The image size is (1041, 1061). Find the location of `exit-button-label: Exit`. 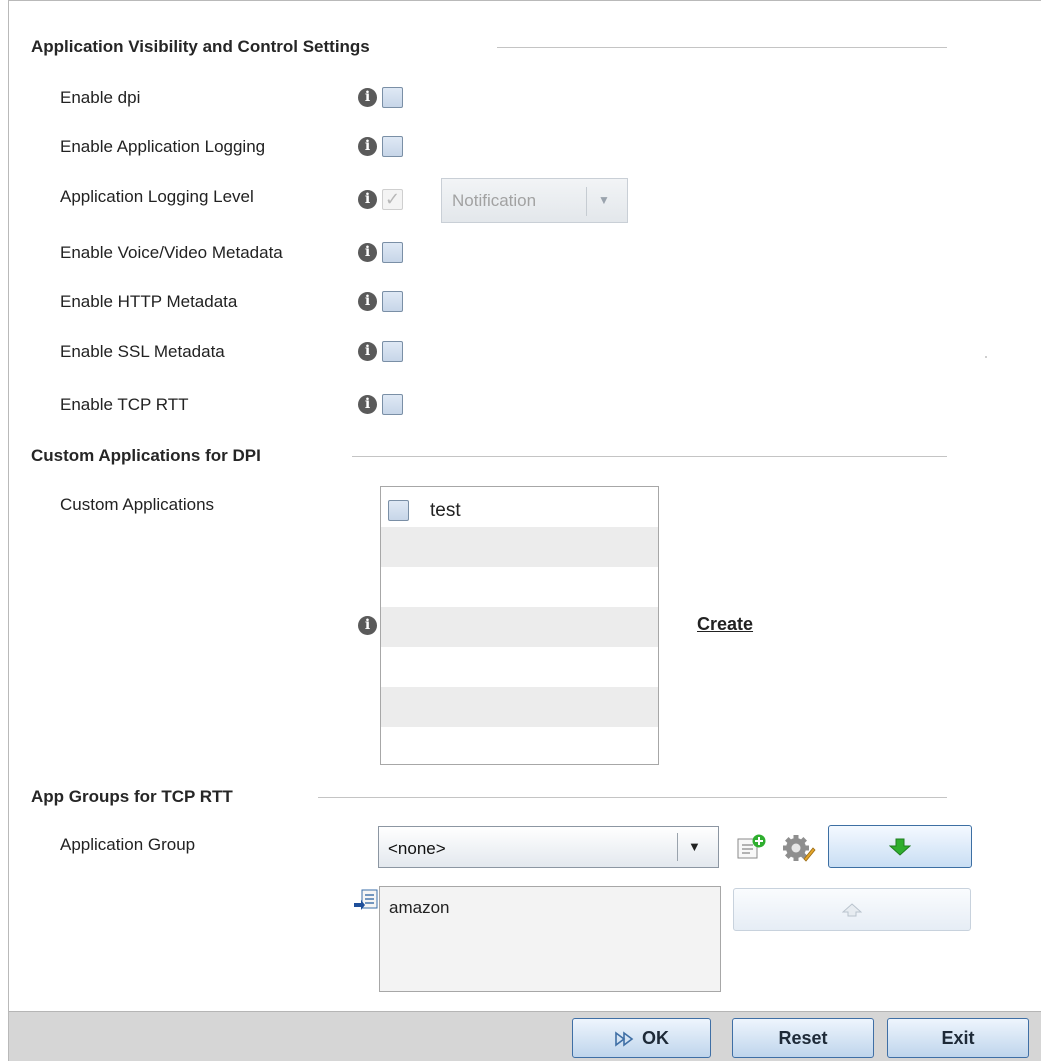

exit-button-label: Exit is located at coordinates (958, 1038).